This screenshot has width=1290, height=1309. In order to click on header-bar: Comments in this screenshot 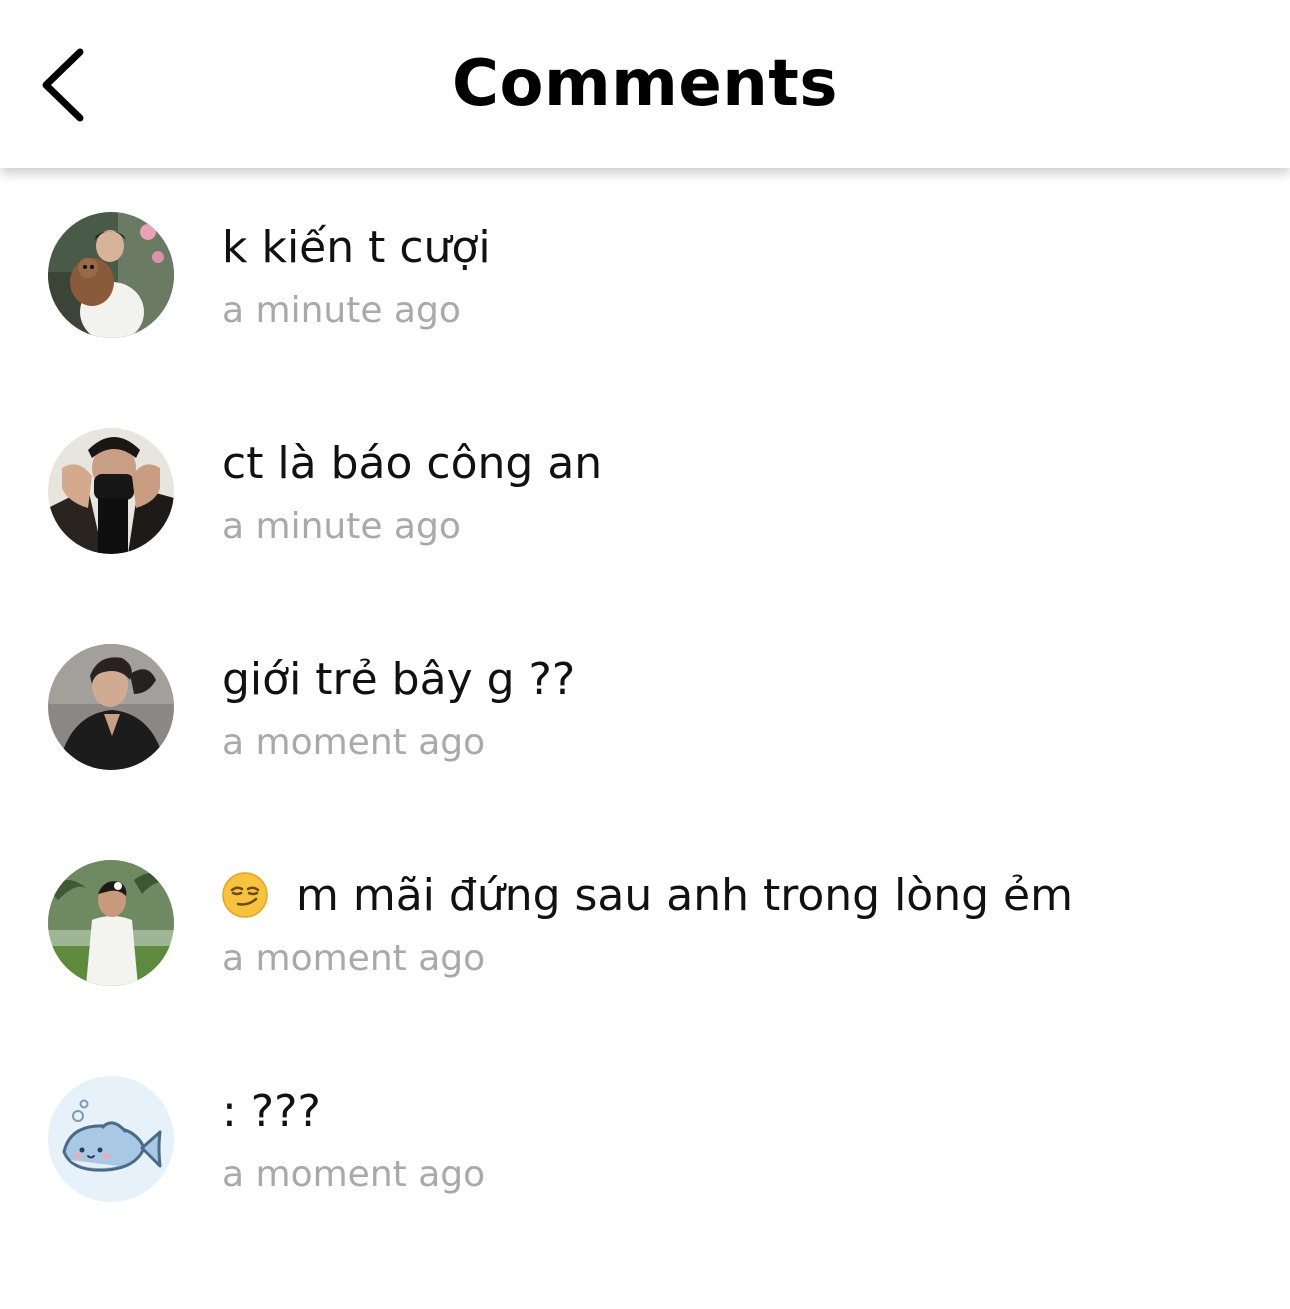, I will do `click(645, 84)`.